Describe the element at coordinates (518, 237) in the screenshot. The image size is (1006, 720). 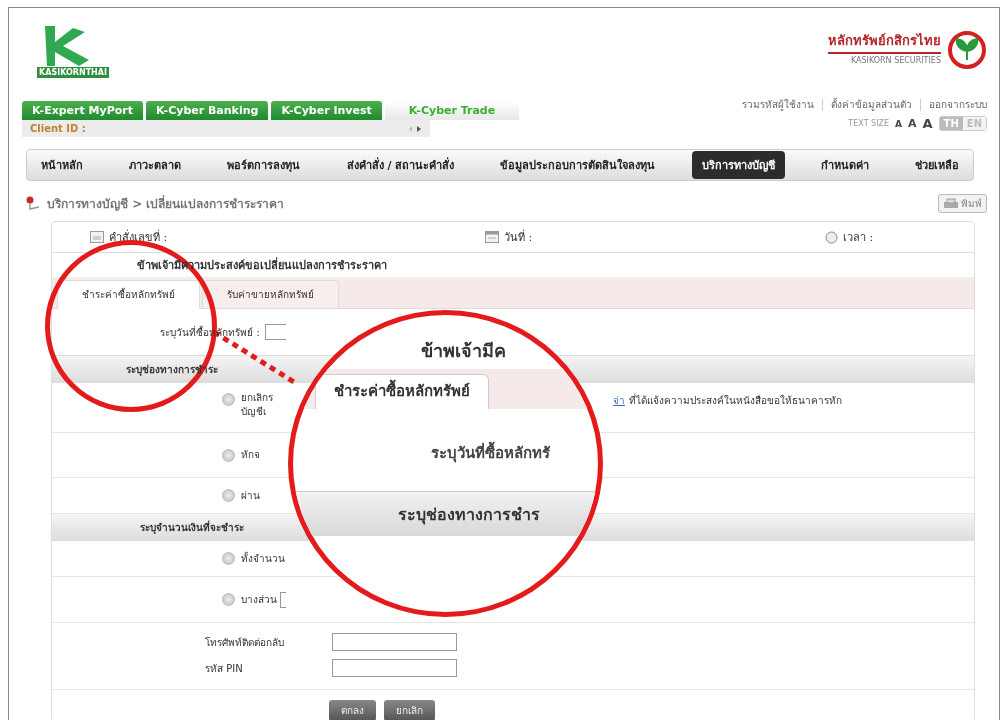
I see `info-label: วันที่ :` at that location.